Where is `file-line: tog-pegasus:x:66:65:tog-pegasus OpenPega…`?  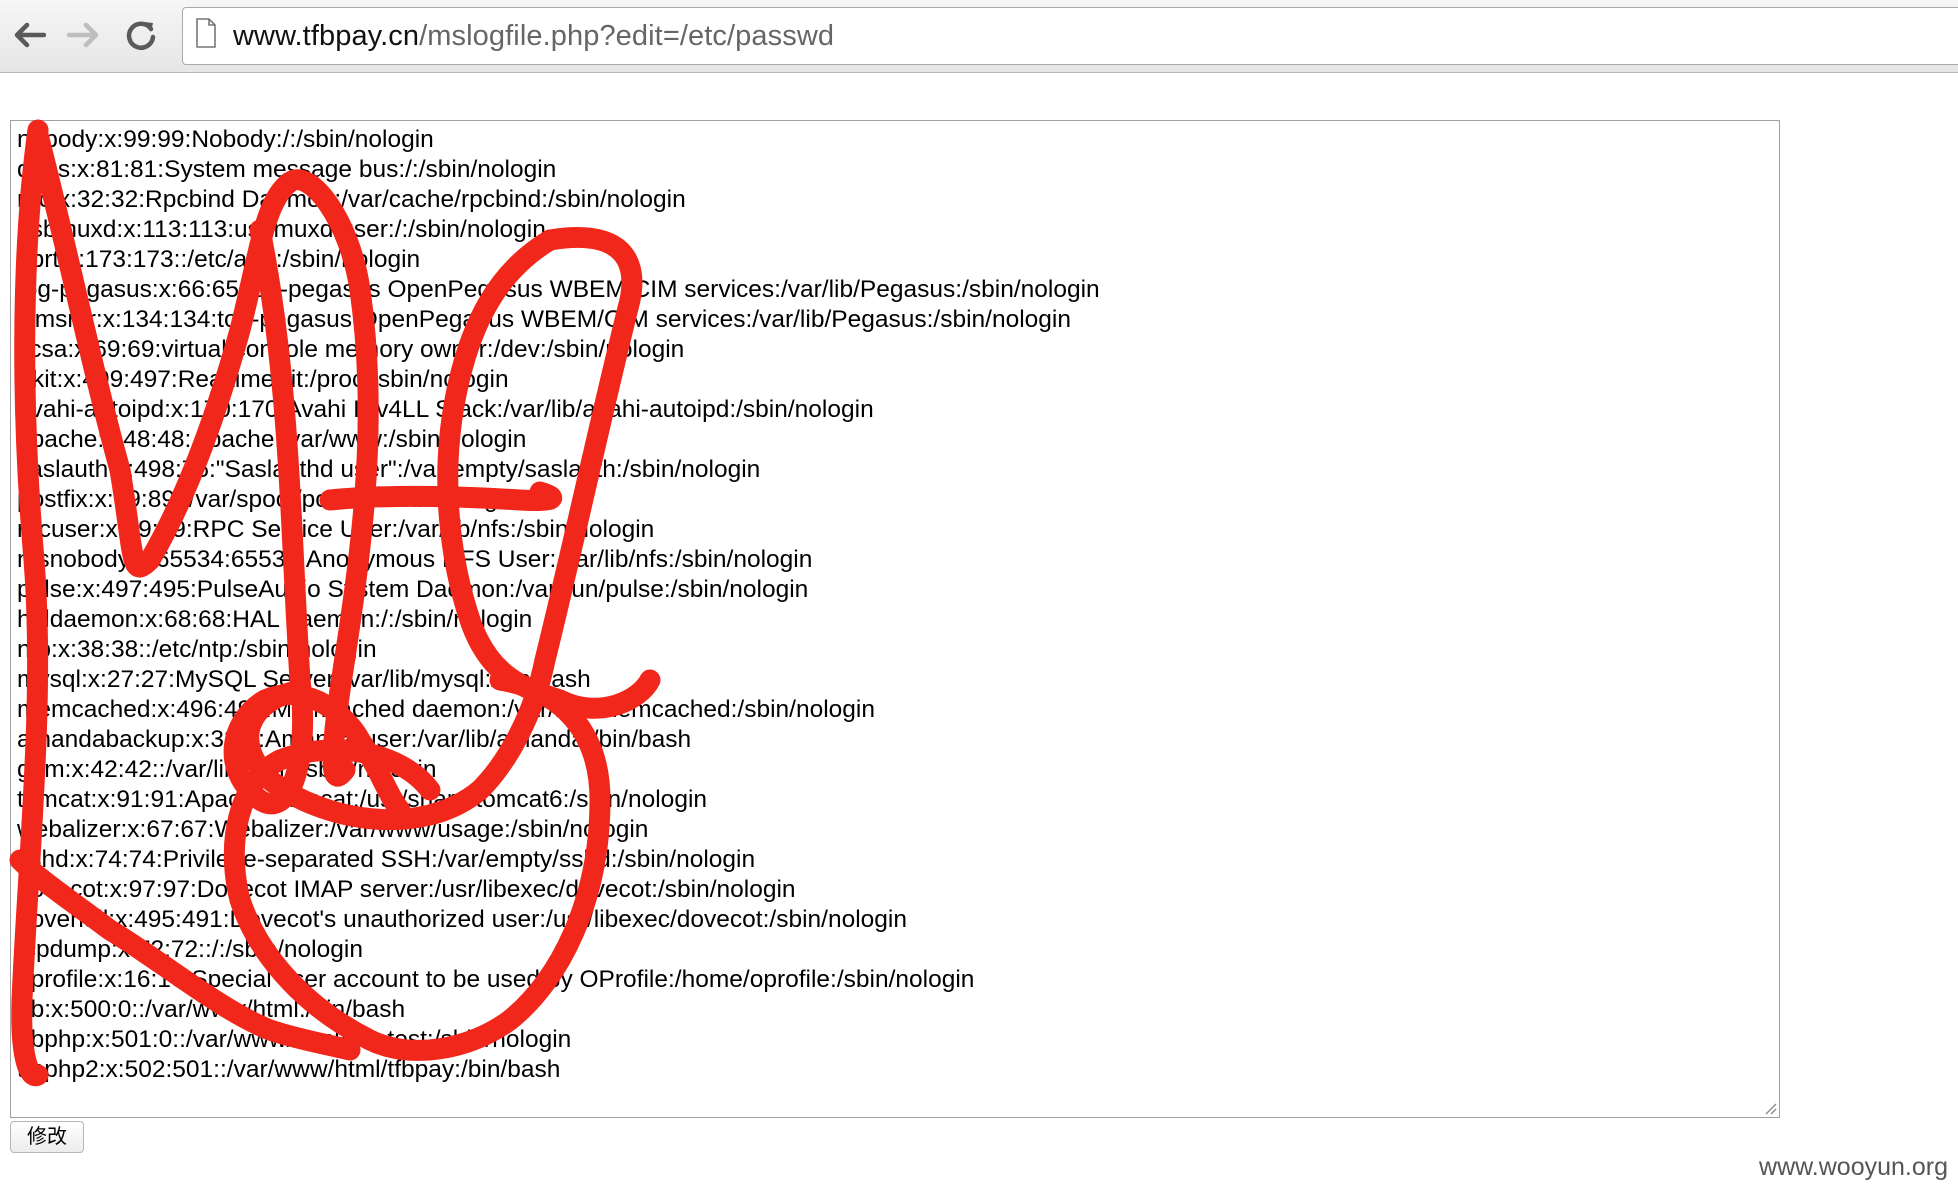
file-line: tog-pegasus:x:66:65:tog-pegasus OpenPega… is located at coordinates (558, 289).